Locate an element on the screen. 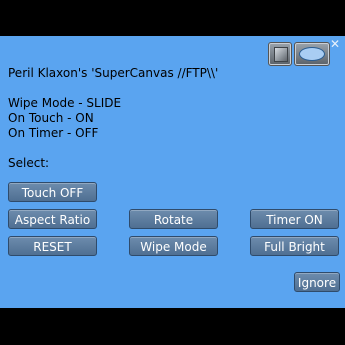 The image size is (345, 345). touch-off-button: Touch OFF is located at coordinates (52, 192).